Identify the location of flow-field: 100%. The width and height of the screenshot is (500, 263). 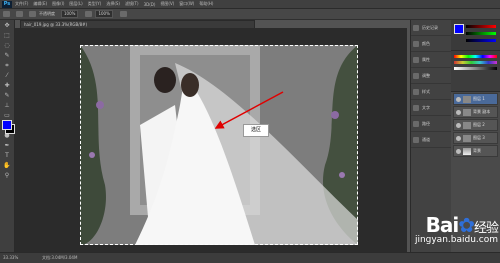
(104, 14).